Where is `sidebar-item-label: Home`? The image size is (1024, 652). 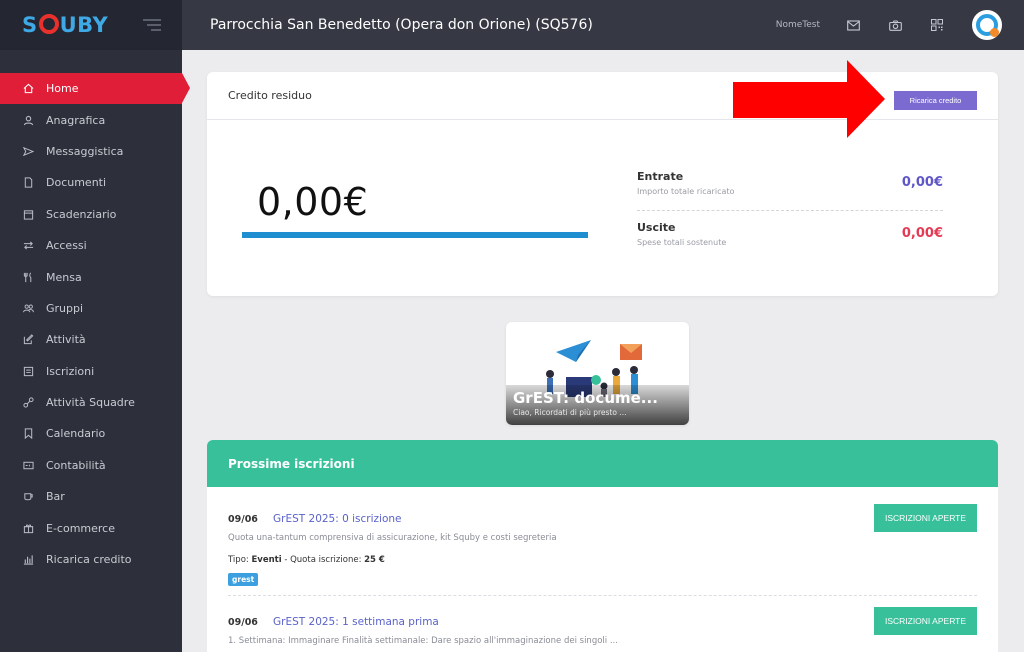
sidebar-item-label: Home is located at coordinates (62, 89).